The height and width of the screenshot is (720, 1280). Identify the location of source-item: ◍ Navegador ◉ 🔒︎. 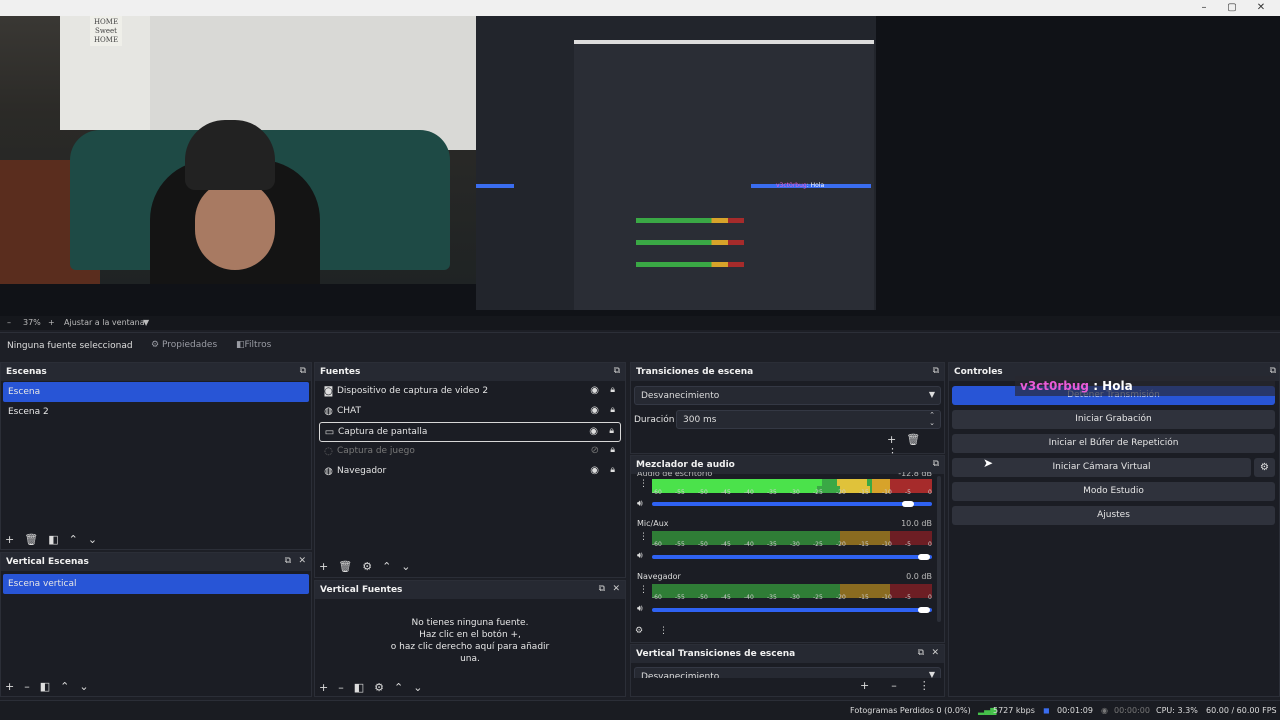
(470, 472).